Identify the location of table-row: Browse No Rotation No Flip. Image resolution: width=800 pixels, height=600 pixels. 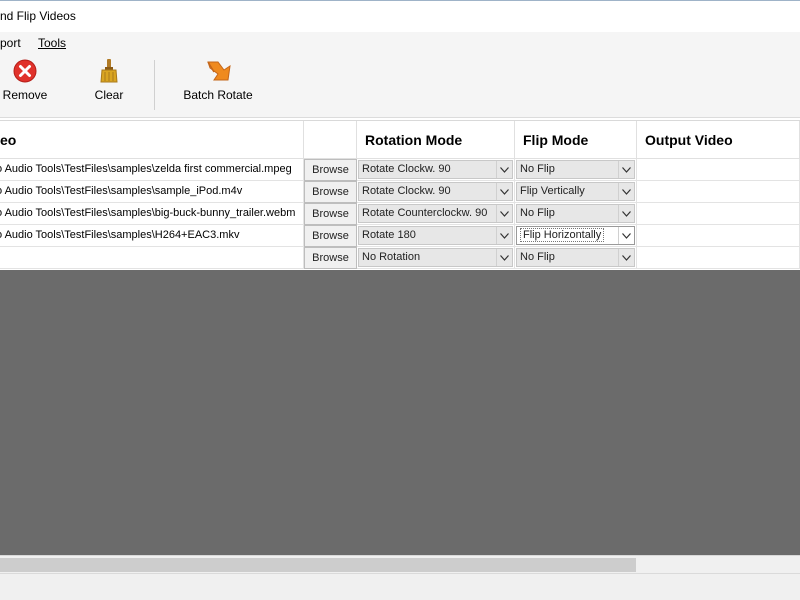
(400, 258).